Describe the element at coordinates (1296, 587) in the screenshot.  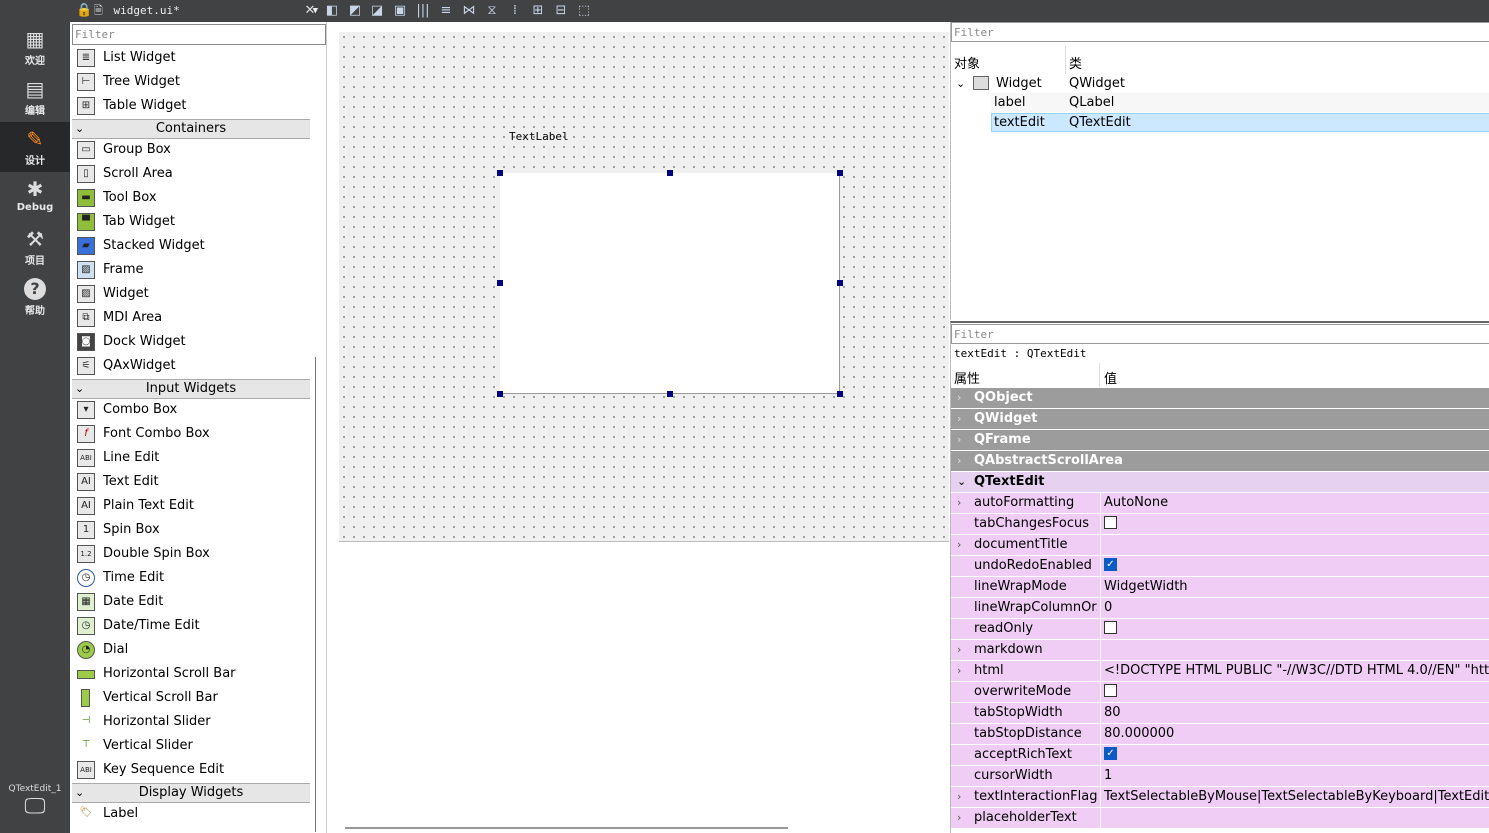
I see `prop-value: WidgetWidth` at that location.